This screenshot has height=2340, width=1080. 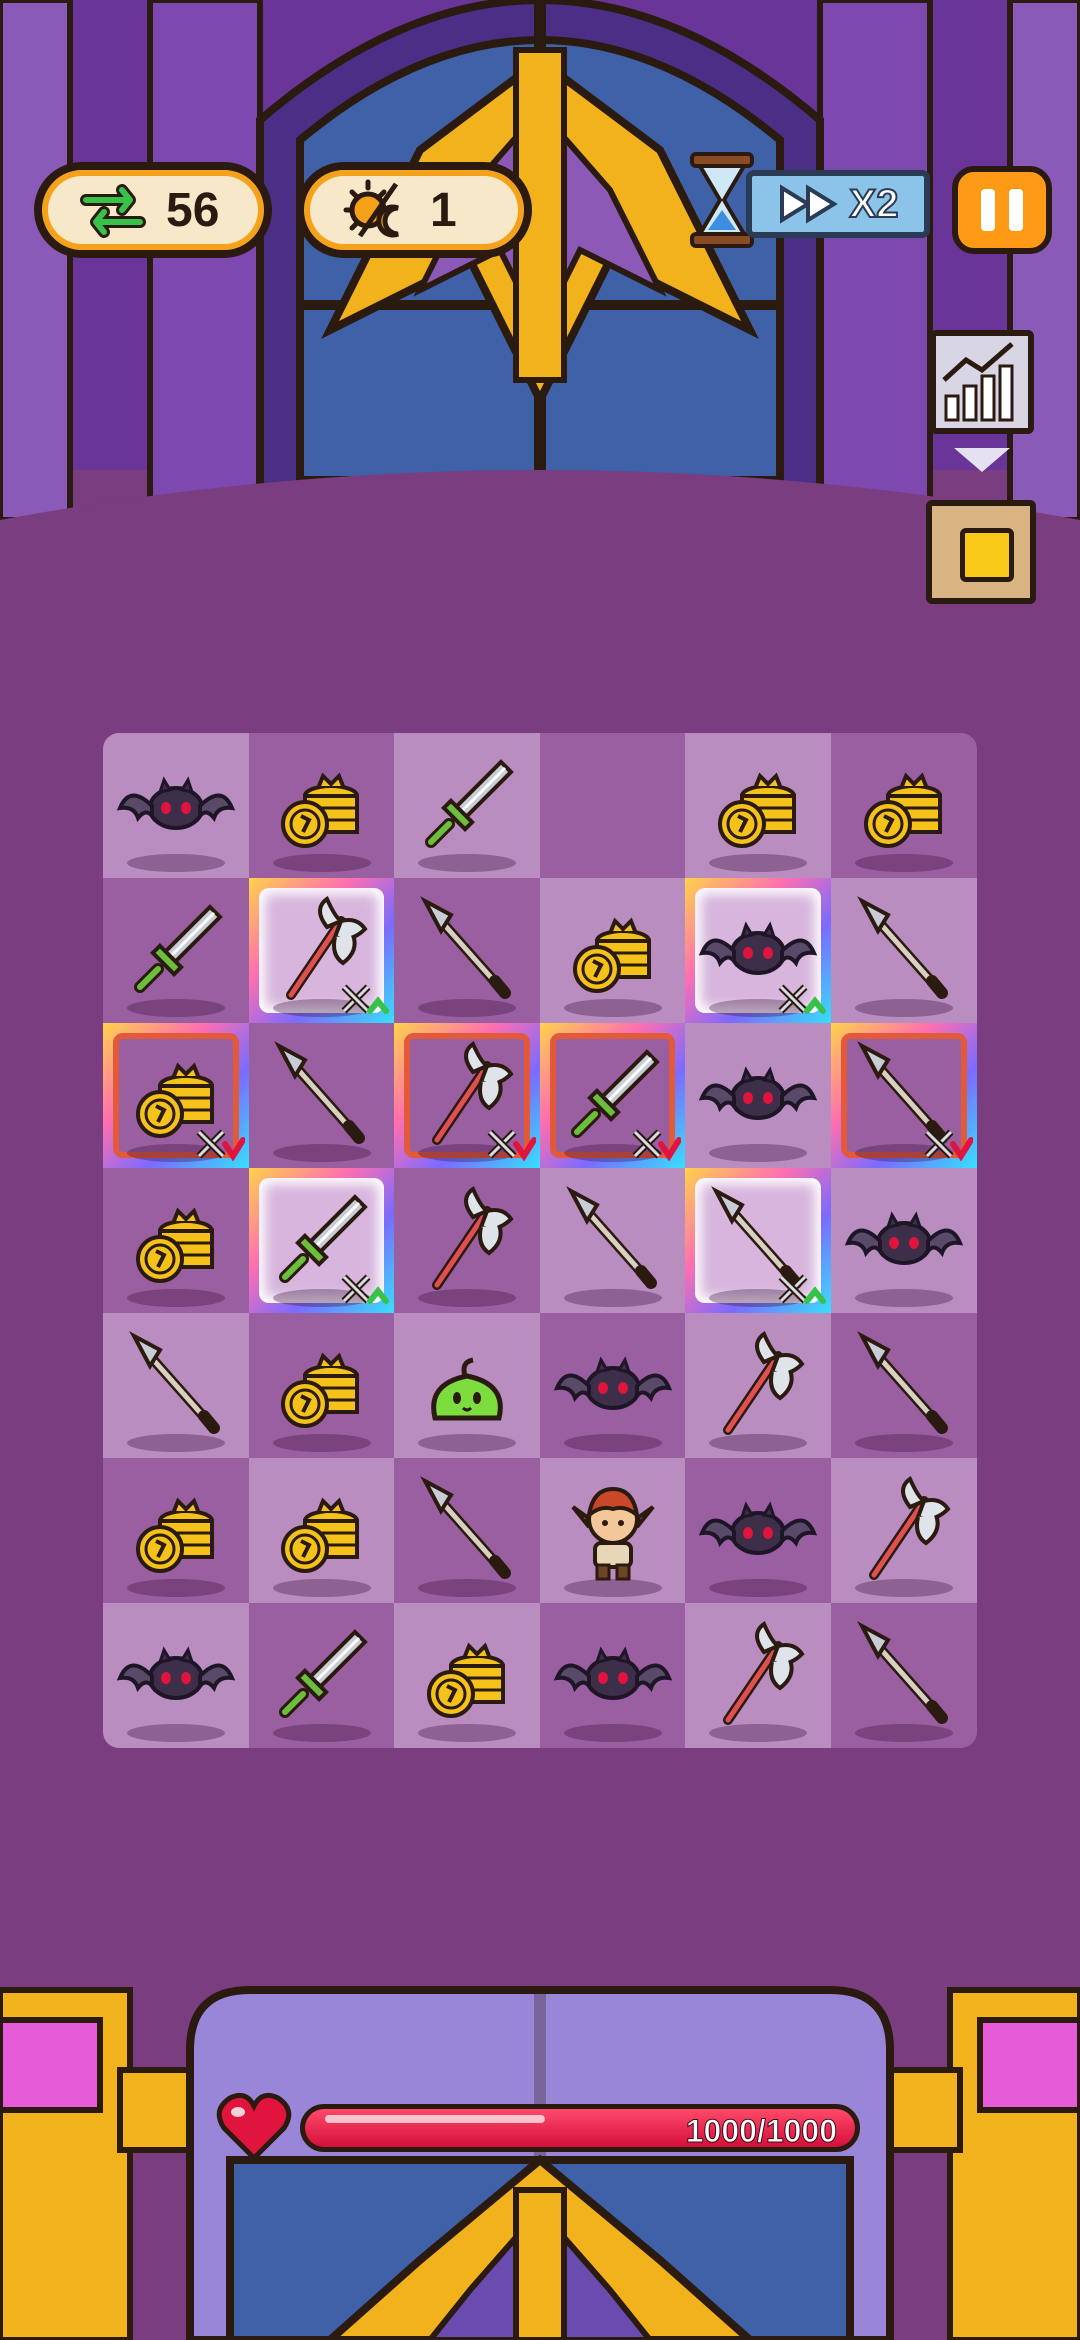 What do you see at coordinates (981, 552) in the screenshot?
I see `inventory-button` at bounding box center [981, 552].